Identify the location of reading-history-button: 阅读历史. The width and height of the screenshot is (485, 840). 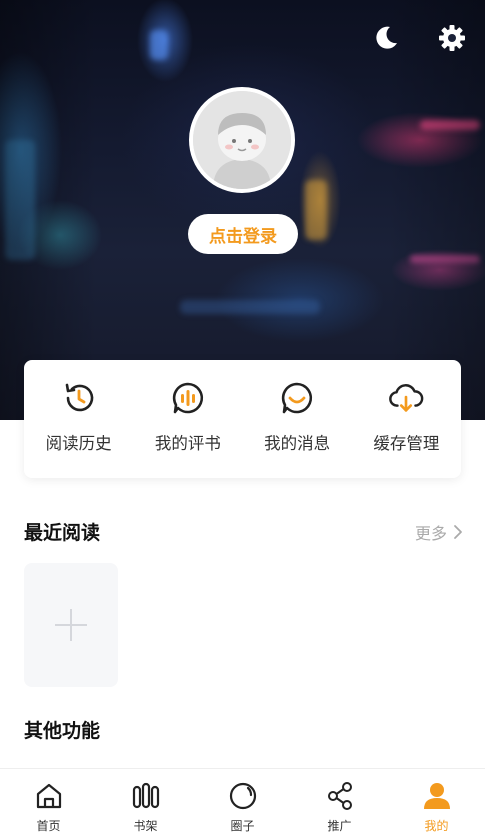
(78, 419).